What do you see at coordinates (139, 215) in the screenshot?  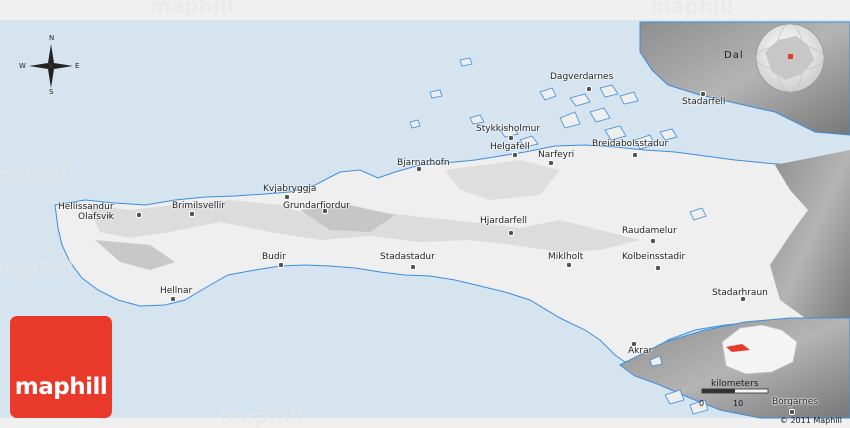 I see `place-marker-olafsvik` at bounding box center [139, 215].